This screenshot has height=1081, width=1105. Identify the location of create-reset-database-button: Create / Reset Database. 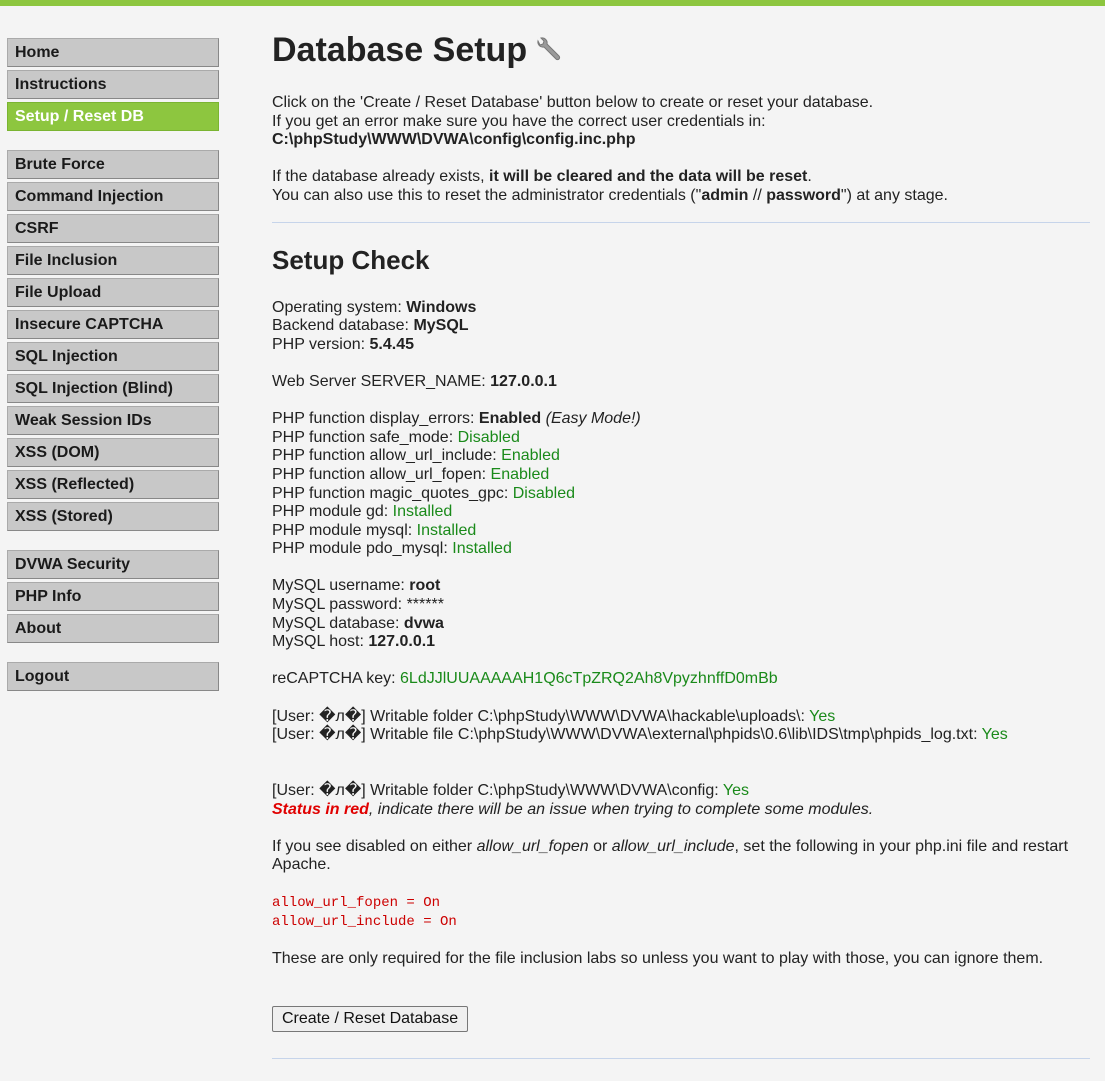
(370, 1018).